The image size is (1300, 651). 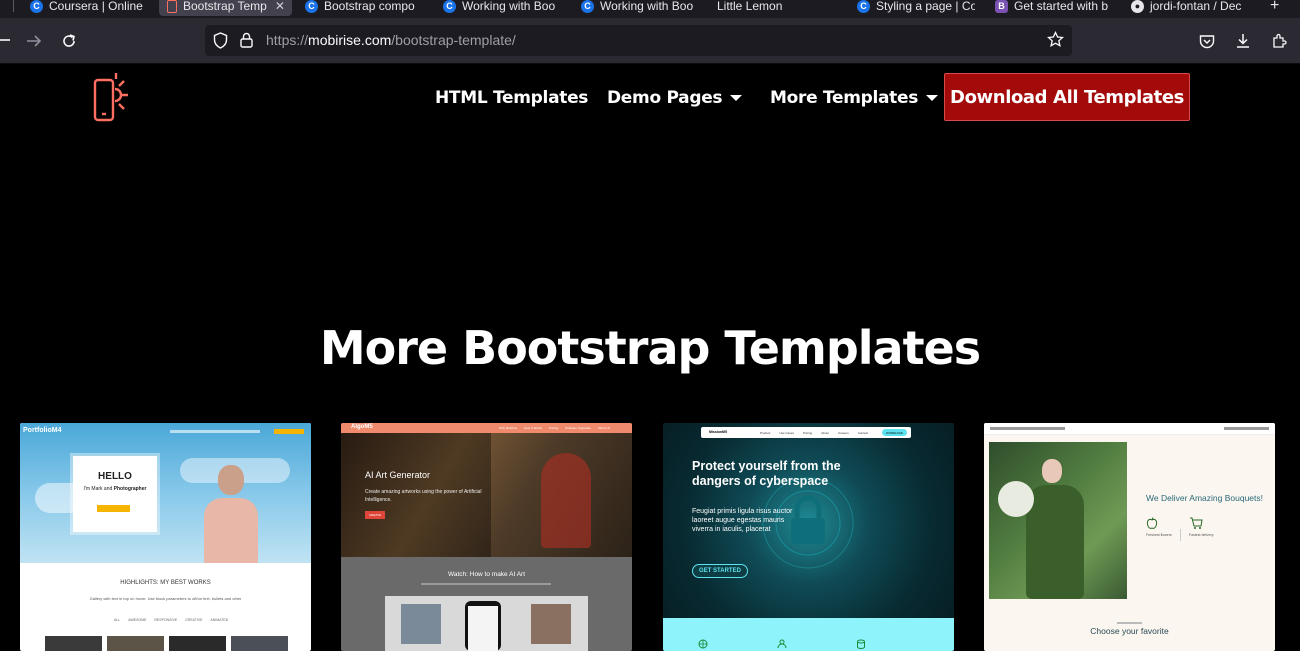 What do you see at coordinates (533, 428) in the screenshot?
I see `nav-link: How It Works` at bounding box center [533, 428].